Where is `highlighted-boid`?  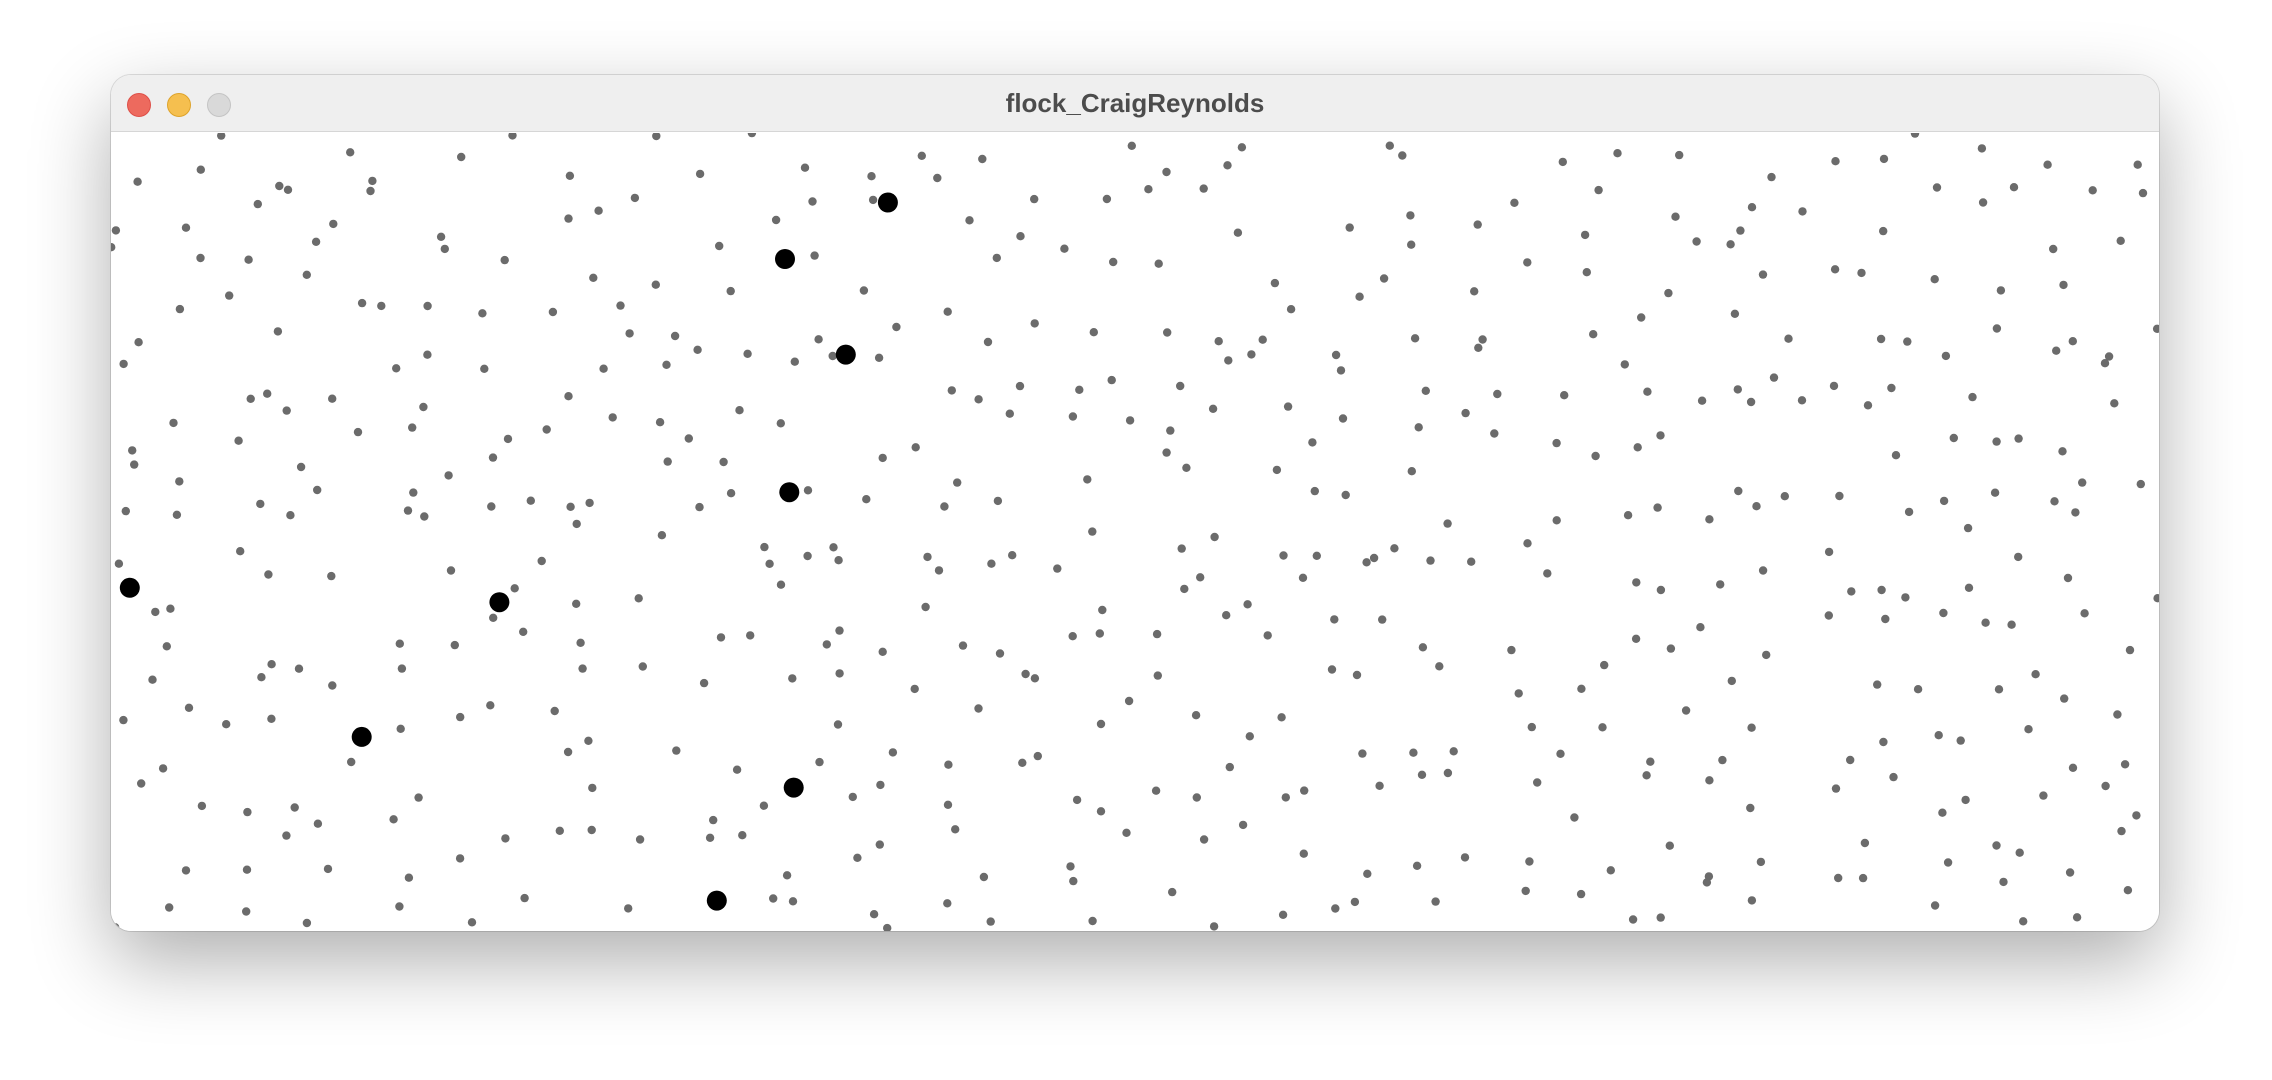
highlighted-boid is located at coordinates (499, 602).